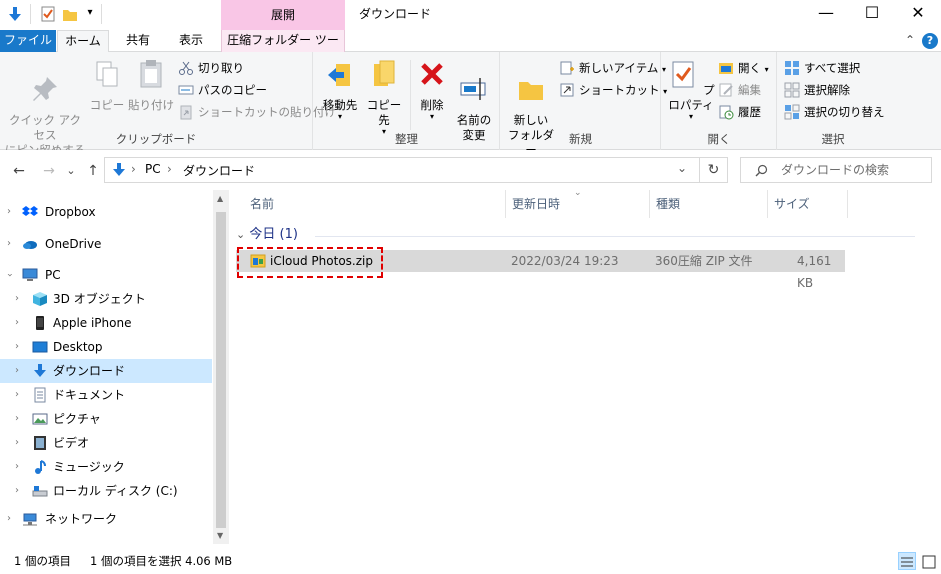  I want to click on close-button: ✕, so click(918, 15).